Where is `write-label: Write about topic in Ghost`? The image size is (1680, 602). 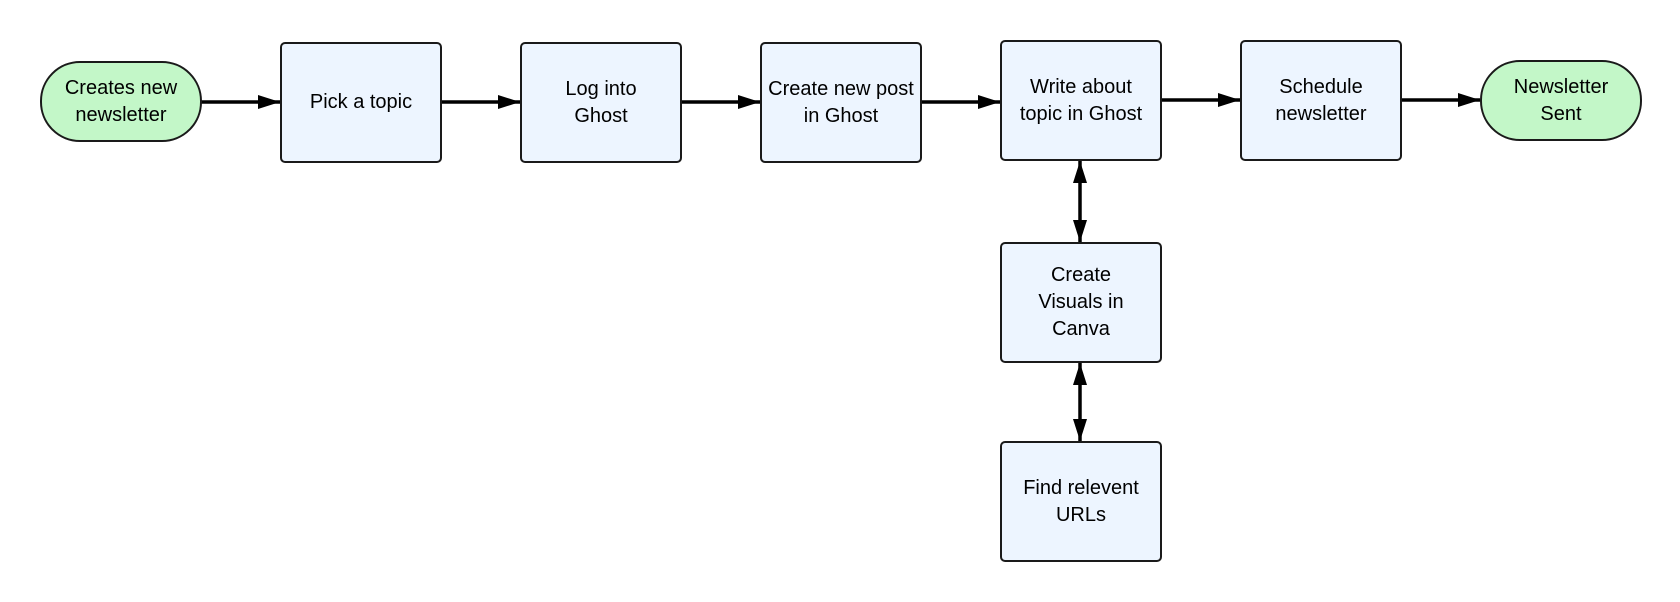
write-label: Write about topic in Ghost is located at coordinates (1081, 100).